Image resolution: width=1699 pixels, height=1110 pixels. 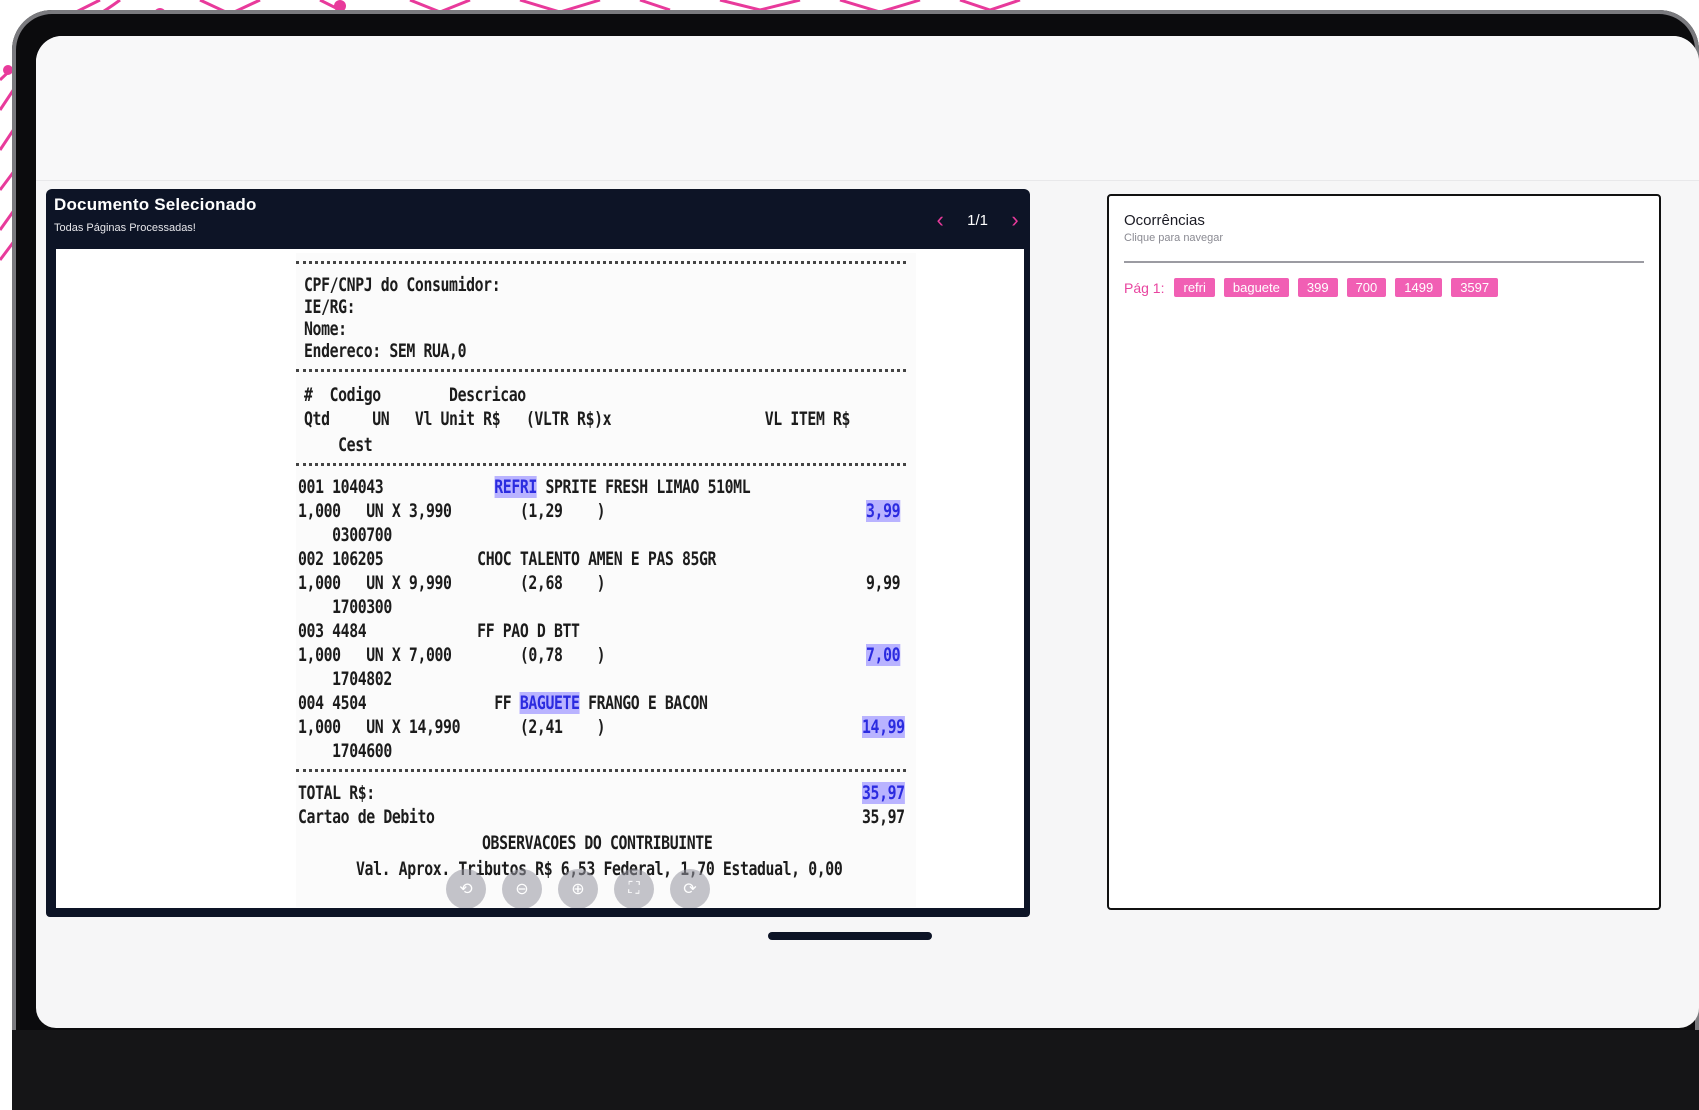 I want to click on page-indicator: 1/1, so click(x=977, y=220).